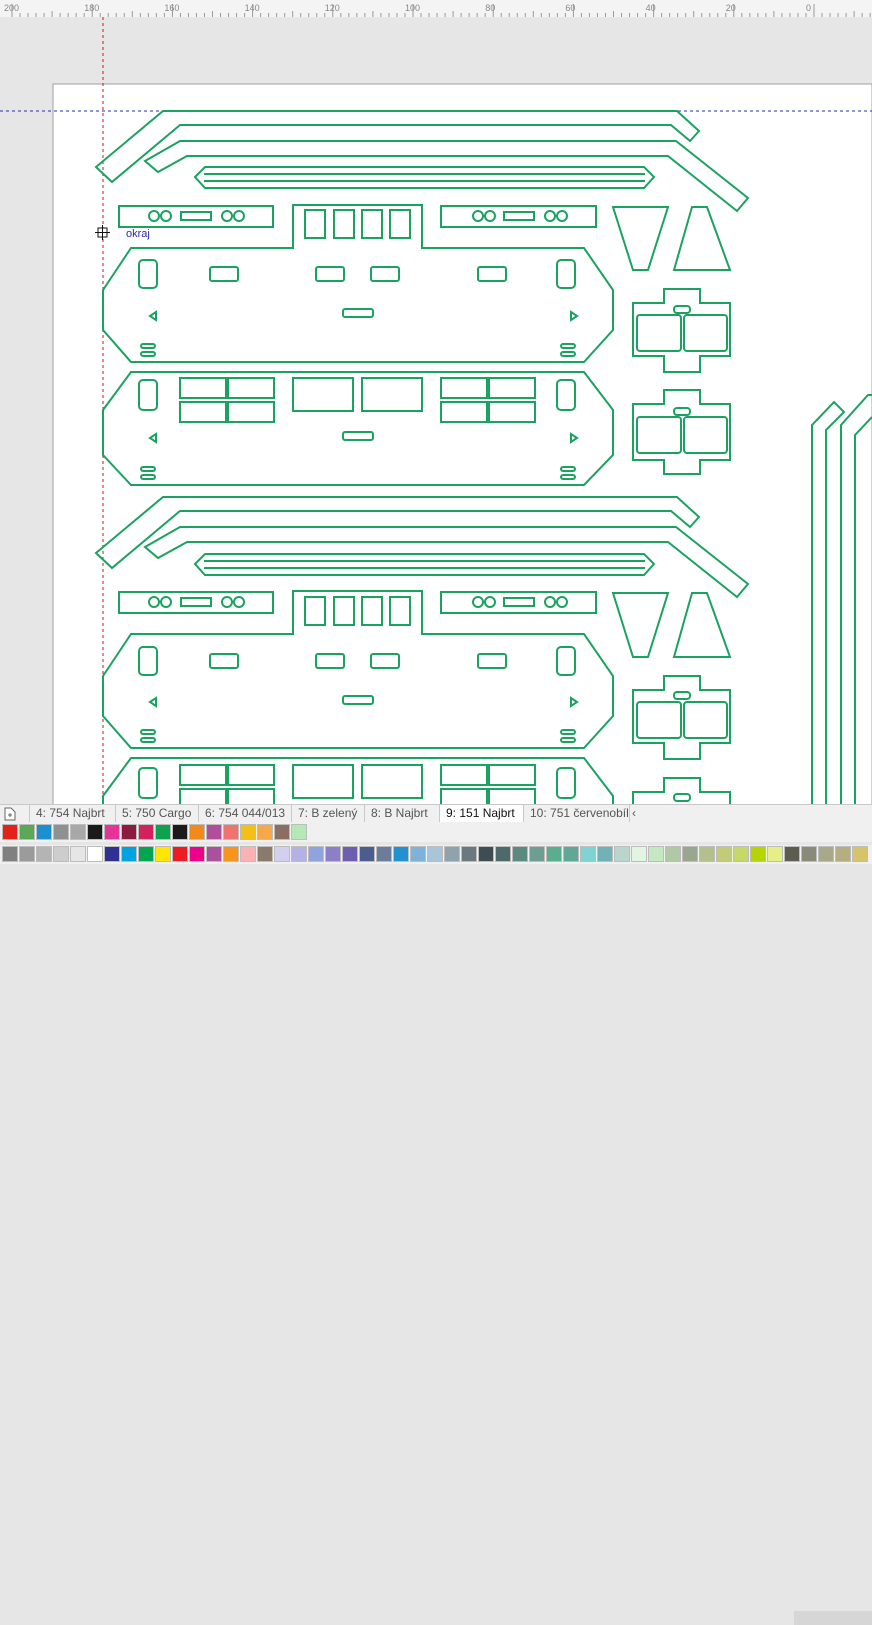 The height and width of the screenshot is (1625, 872). What do you see at coordinates (482, 813) in the screenshot?
I see `page-tab: 9: 151 Najbrt` at bounding box center [482, 813].